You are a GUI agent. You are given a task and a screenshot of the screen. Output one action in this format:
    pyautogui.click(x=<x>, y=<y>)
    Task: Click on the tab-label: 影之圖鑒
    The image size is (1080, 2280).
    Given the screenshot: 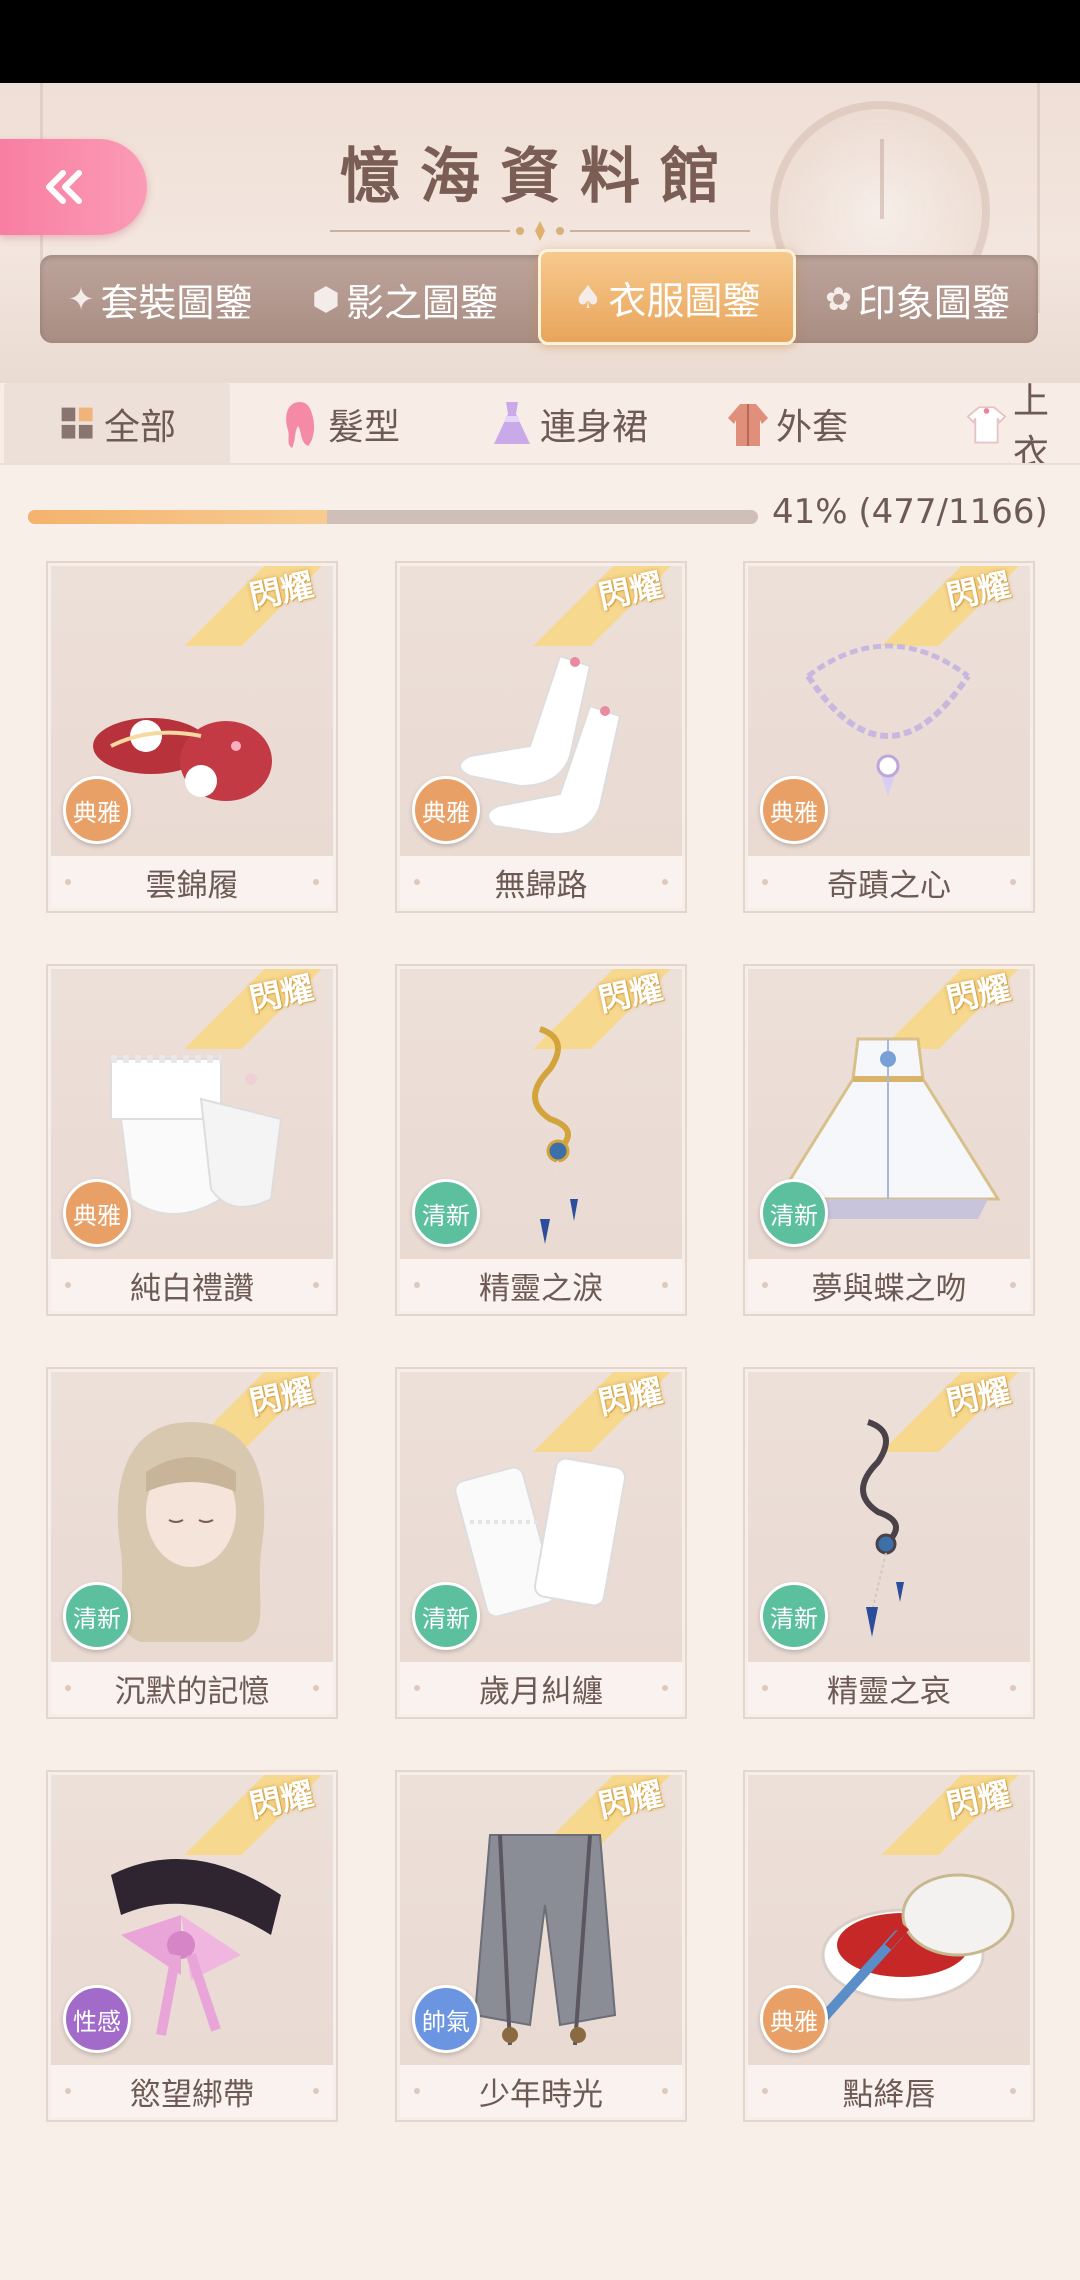 What is the action you would take?
    pyautogui.click(x=421, y=302)
    